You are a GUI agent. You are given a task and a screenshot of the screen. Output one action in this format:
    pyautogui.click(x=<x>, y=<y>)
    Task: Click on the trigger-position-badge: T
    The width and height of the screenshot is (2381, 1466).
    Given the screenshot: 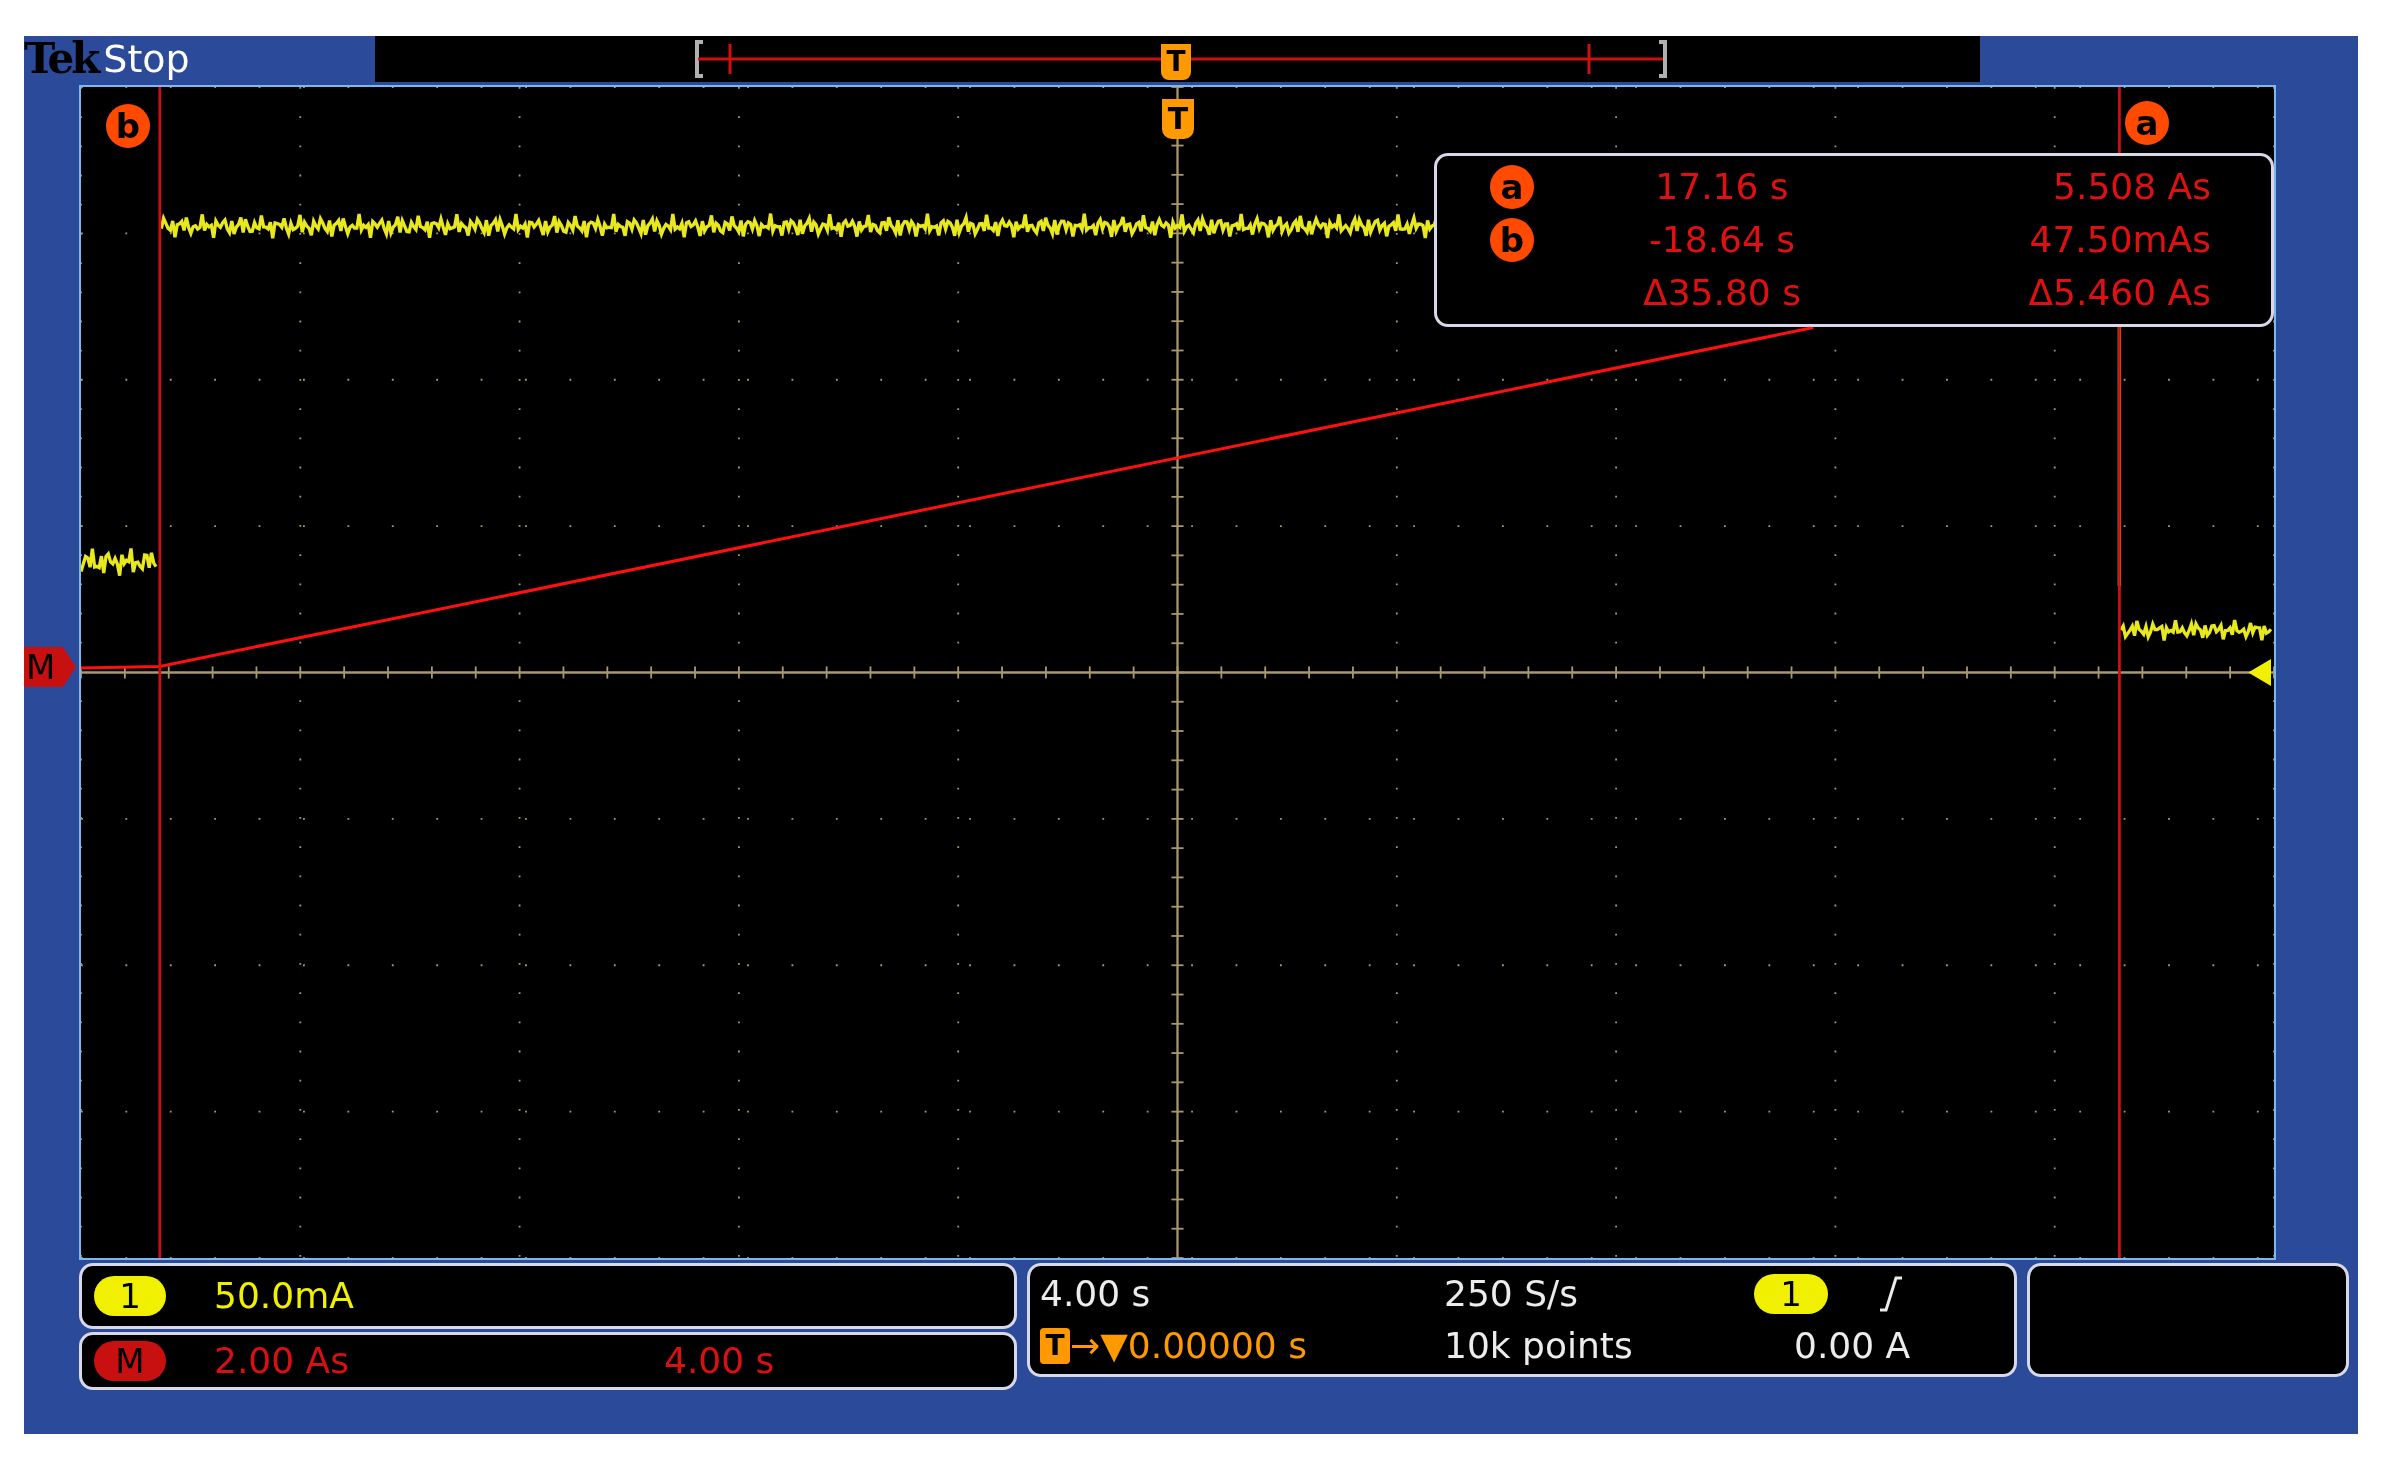 What is the action you would take?
    pyautogui.click(x=1055, y=1346)
    